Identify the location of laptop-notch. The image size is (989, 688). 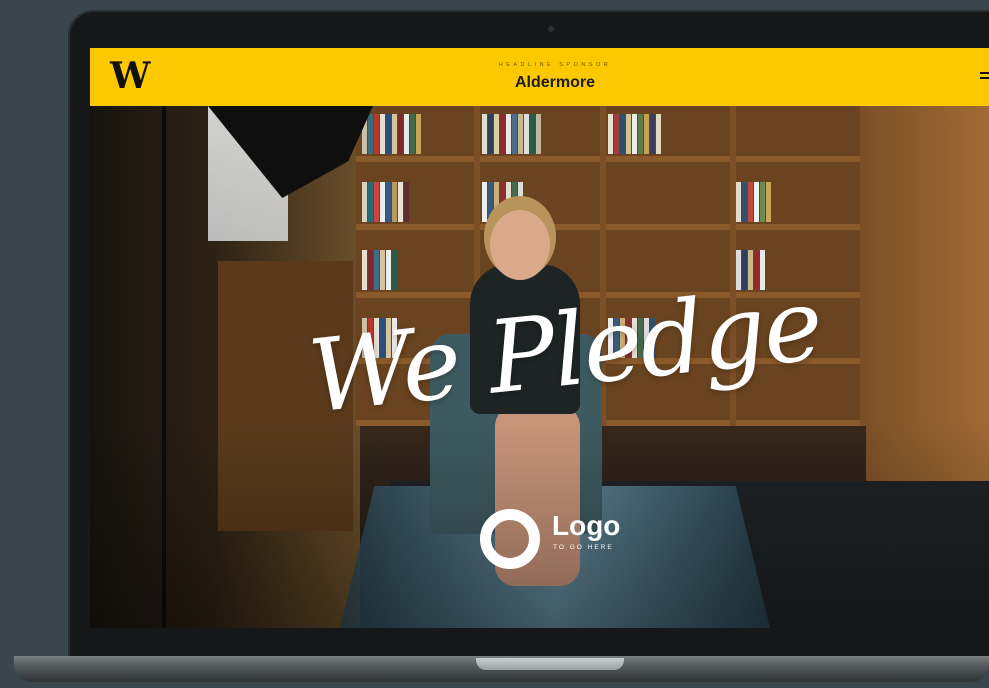
(550, 664).